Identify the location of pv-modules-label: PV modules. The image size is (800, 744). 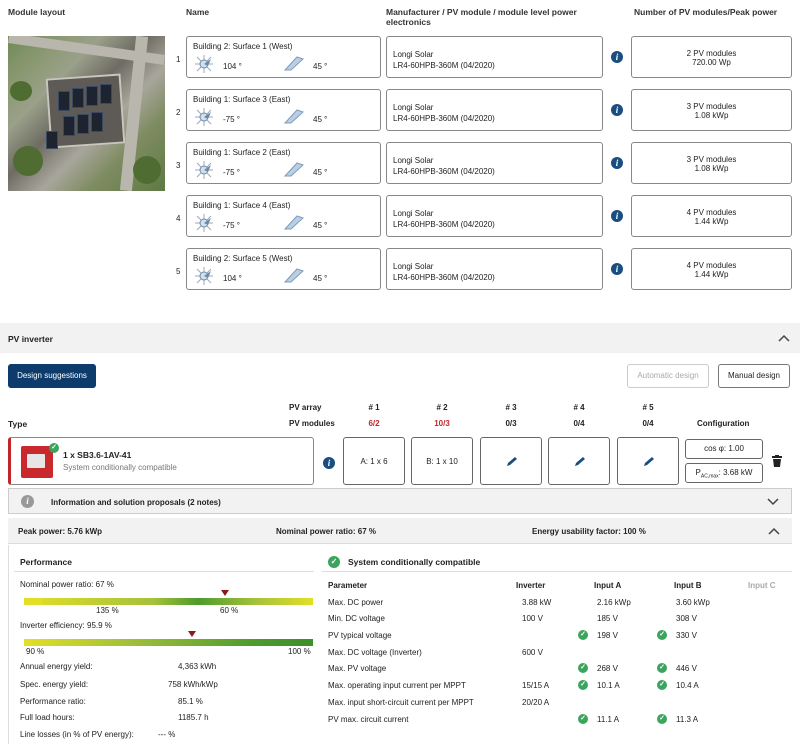
(312, 423).